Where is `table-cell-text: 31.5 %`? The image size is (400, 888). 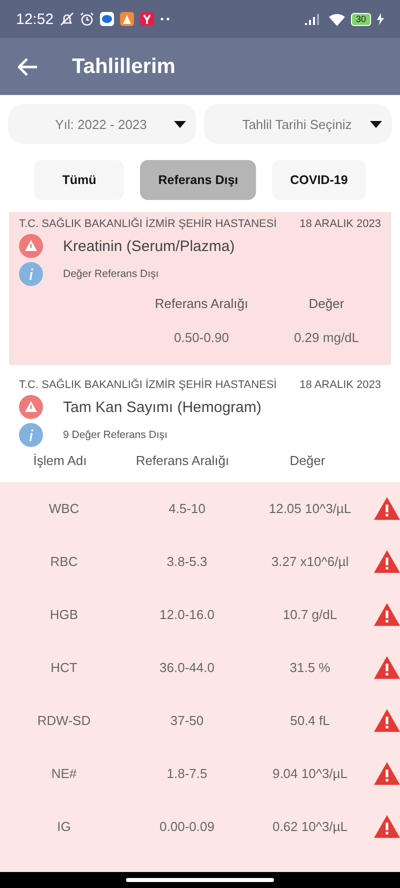 table-cell-text: 31.5 % is located at coordinates (310, 667).